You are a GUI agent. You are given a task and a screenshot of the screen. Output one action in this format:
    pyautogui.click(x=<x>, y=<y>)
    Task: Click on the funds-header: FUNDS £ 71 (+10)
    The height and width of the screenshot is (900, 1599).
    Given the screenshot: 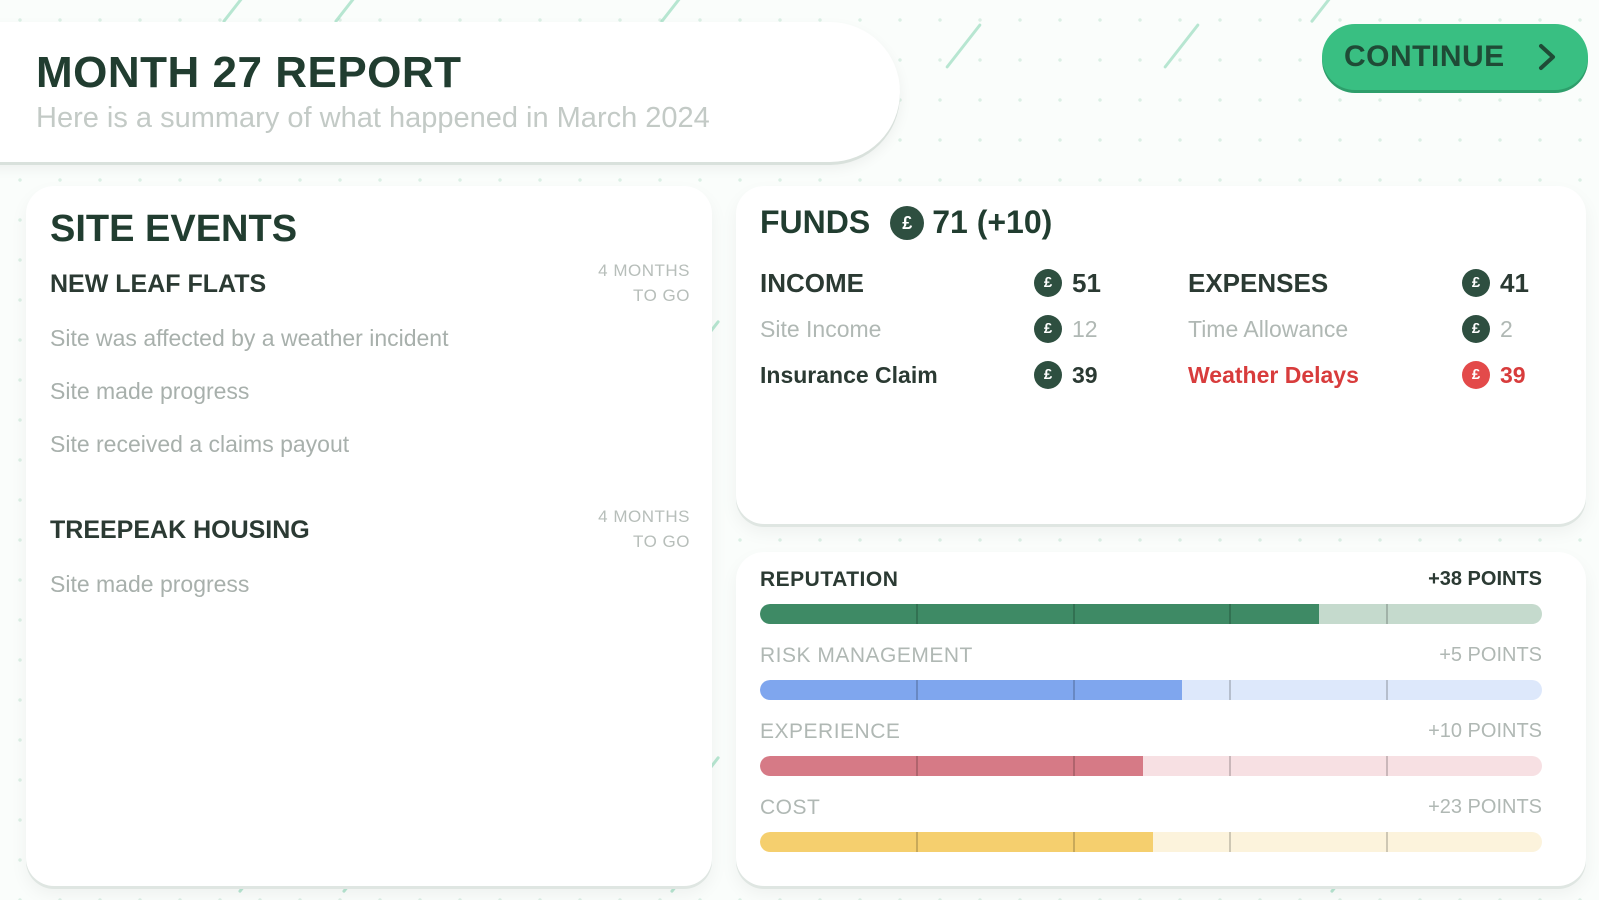 What is the action you would take?
    pyautogui.click(x=906, y=222)
    